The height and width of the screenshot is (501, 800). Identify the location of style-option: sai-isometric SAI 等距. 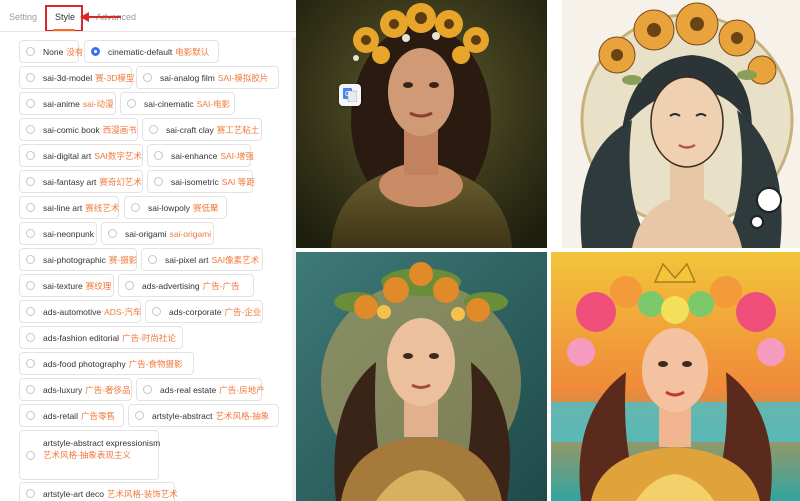
(201, 181).